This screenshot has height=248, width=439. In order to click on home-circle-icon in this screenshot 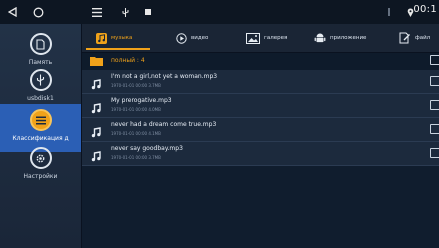, I will do `click(38, 12)`.